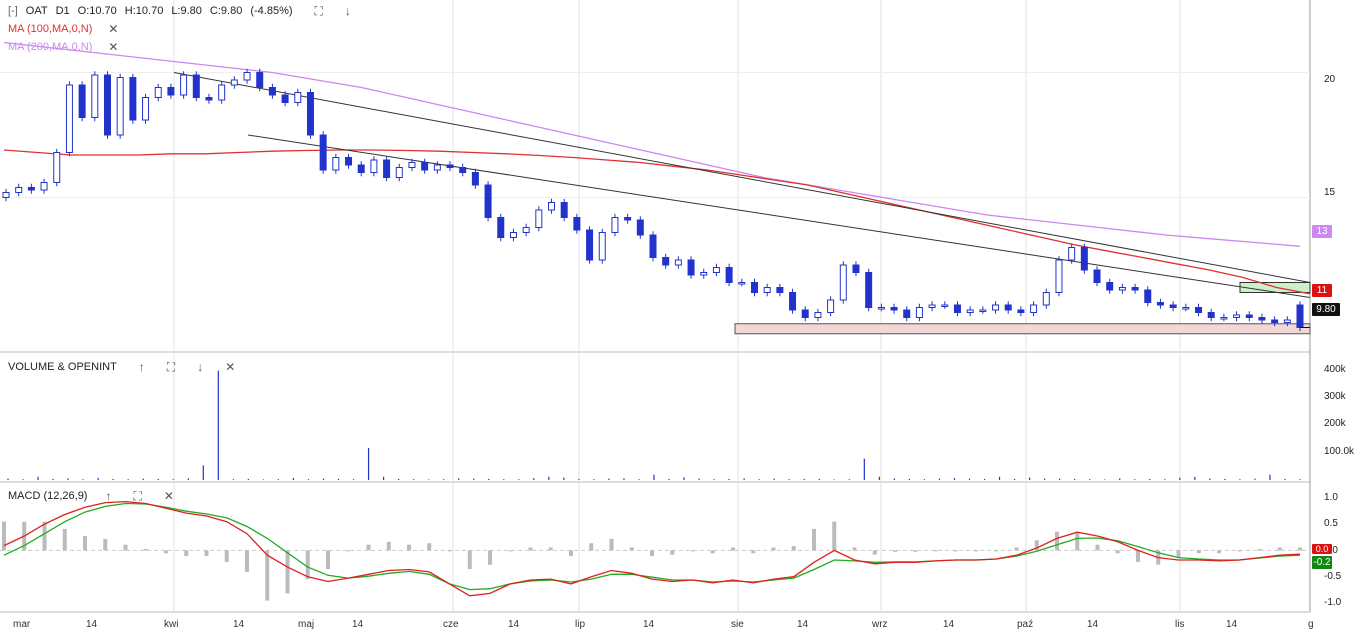 This screenshot has width=1366, height=640. Describe the element at coordinates (37, 11) in the screenshot. I see `symbol-label: OAT` at that location.